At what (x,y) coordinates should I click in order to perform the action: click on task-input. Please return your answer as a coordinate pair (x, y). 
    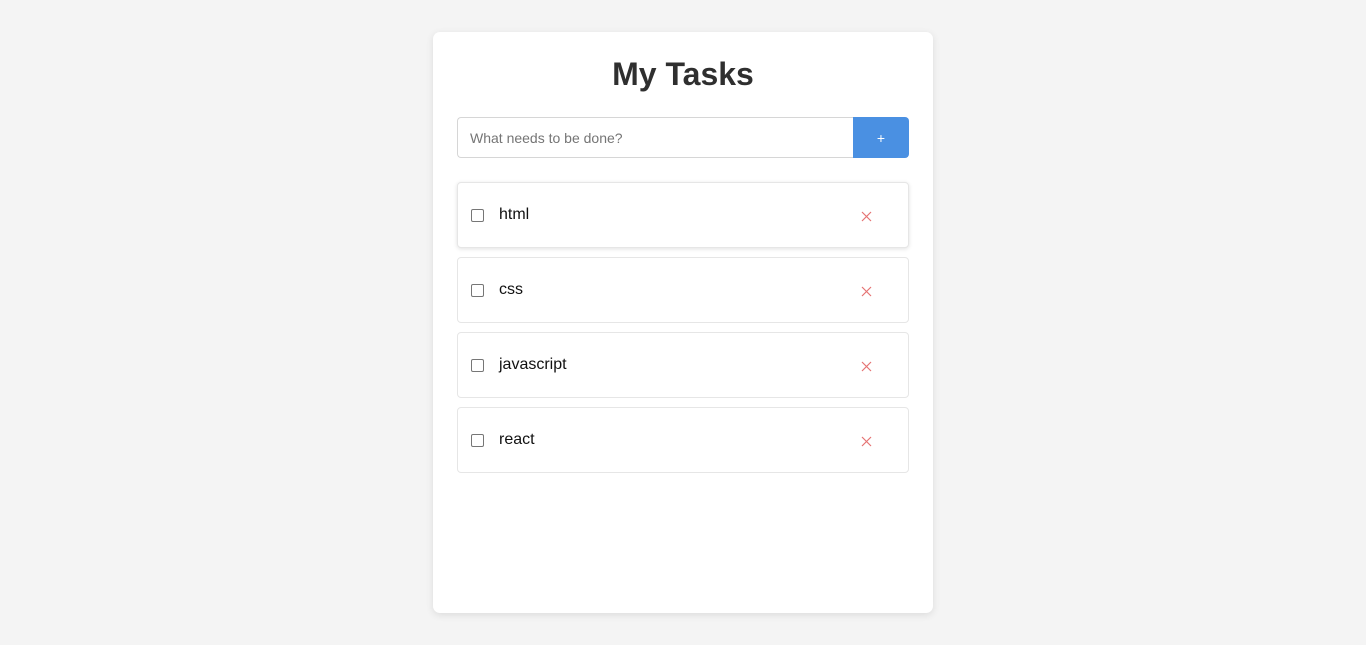
    Looking at the image, I should click on (655, 137).